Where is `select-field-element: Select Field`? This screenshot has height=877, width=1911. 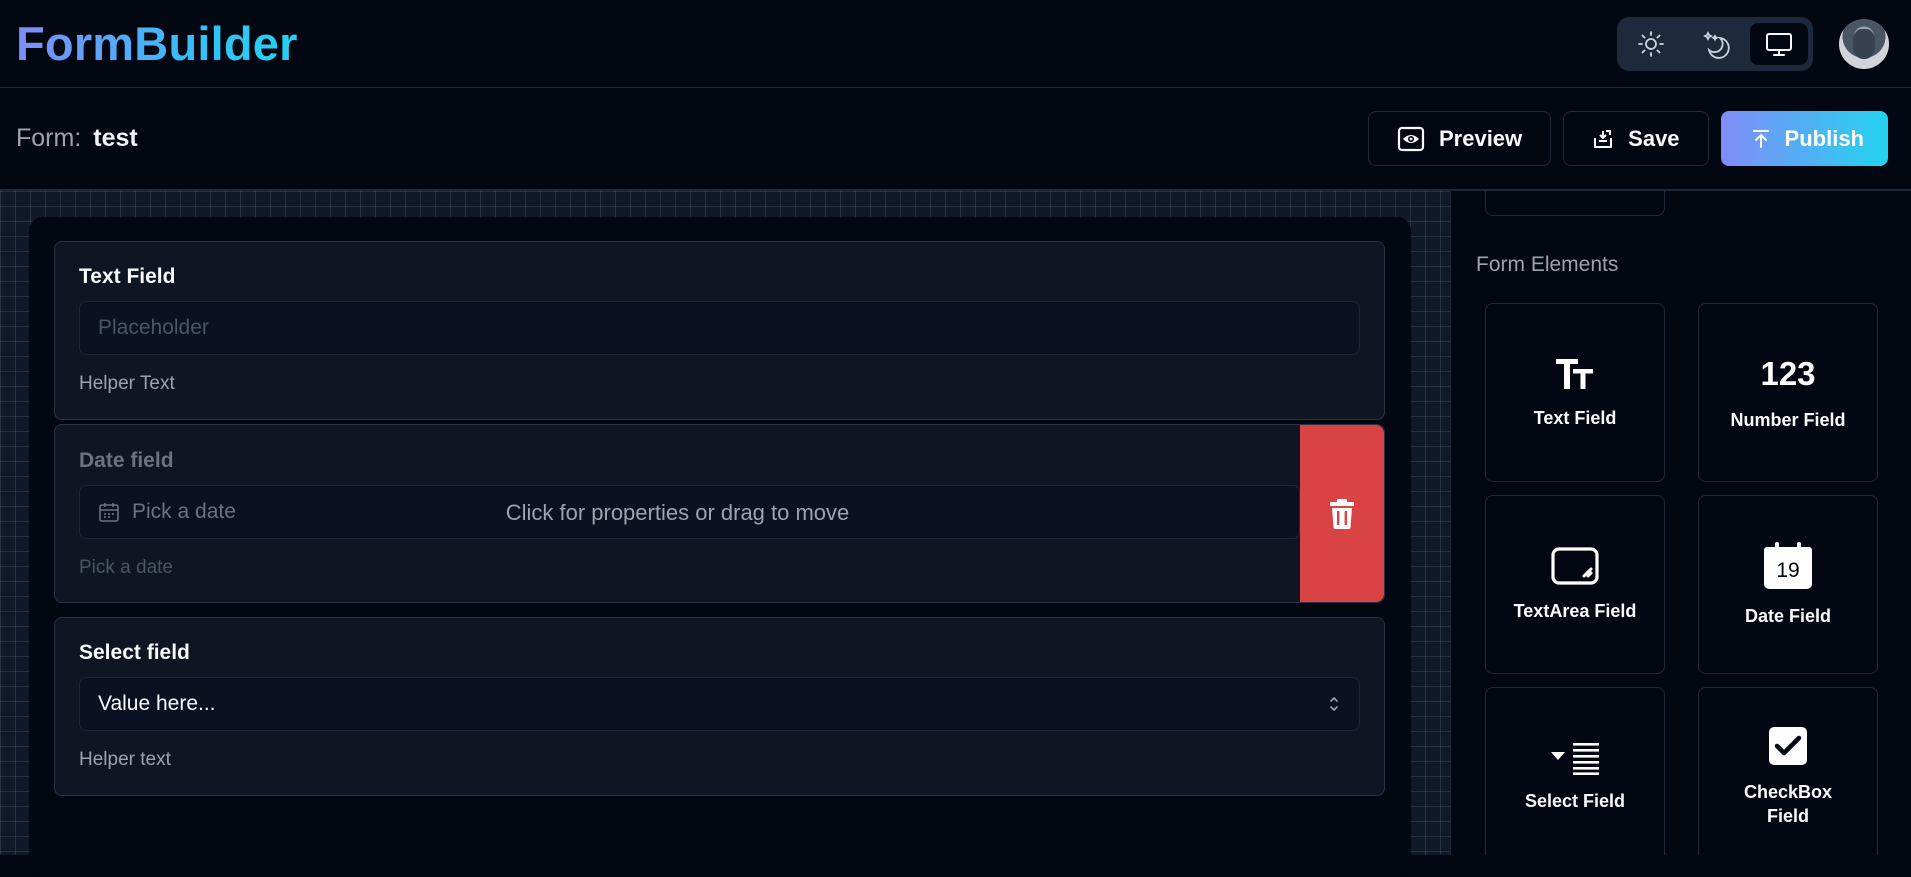
select-field-element: Select Field is located at coordinates (1575, 771).